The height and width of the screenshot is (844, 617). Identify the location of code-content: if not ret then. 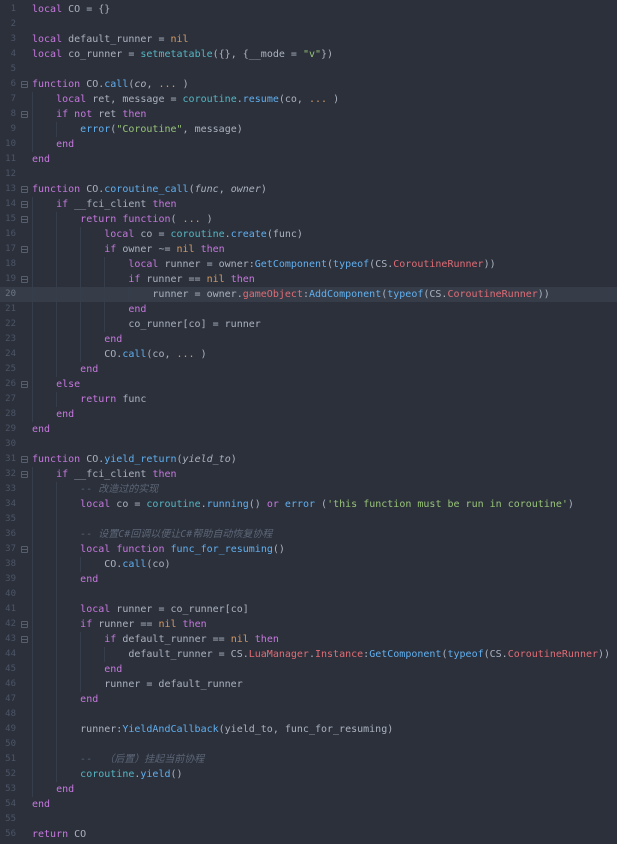
(324, 114).